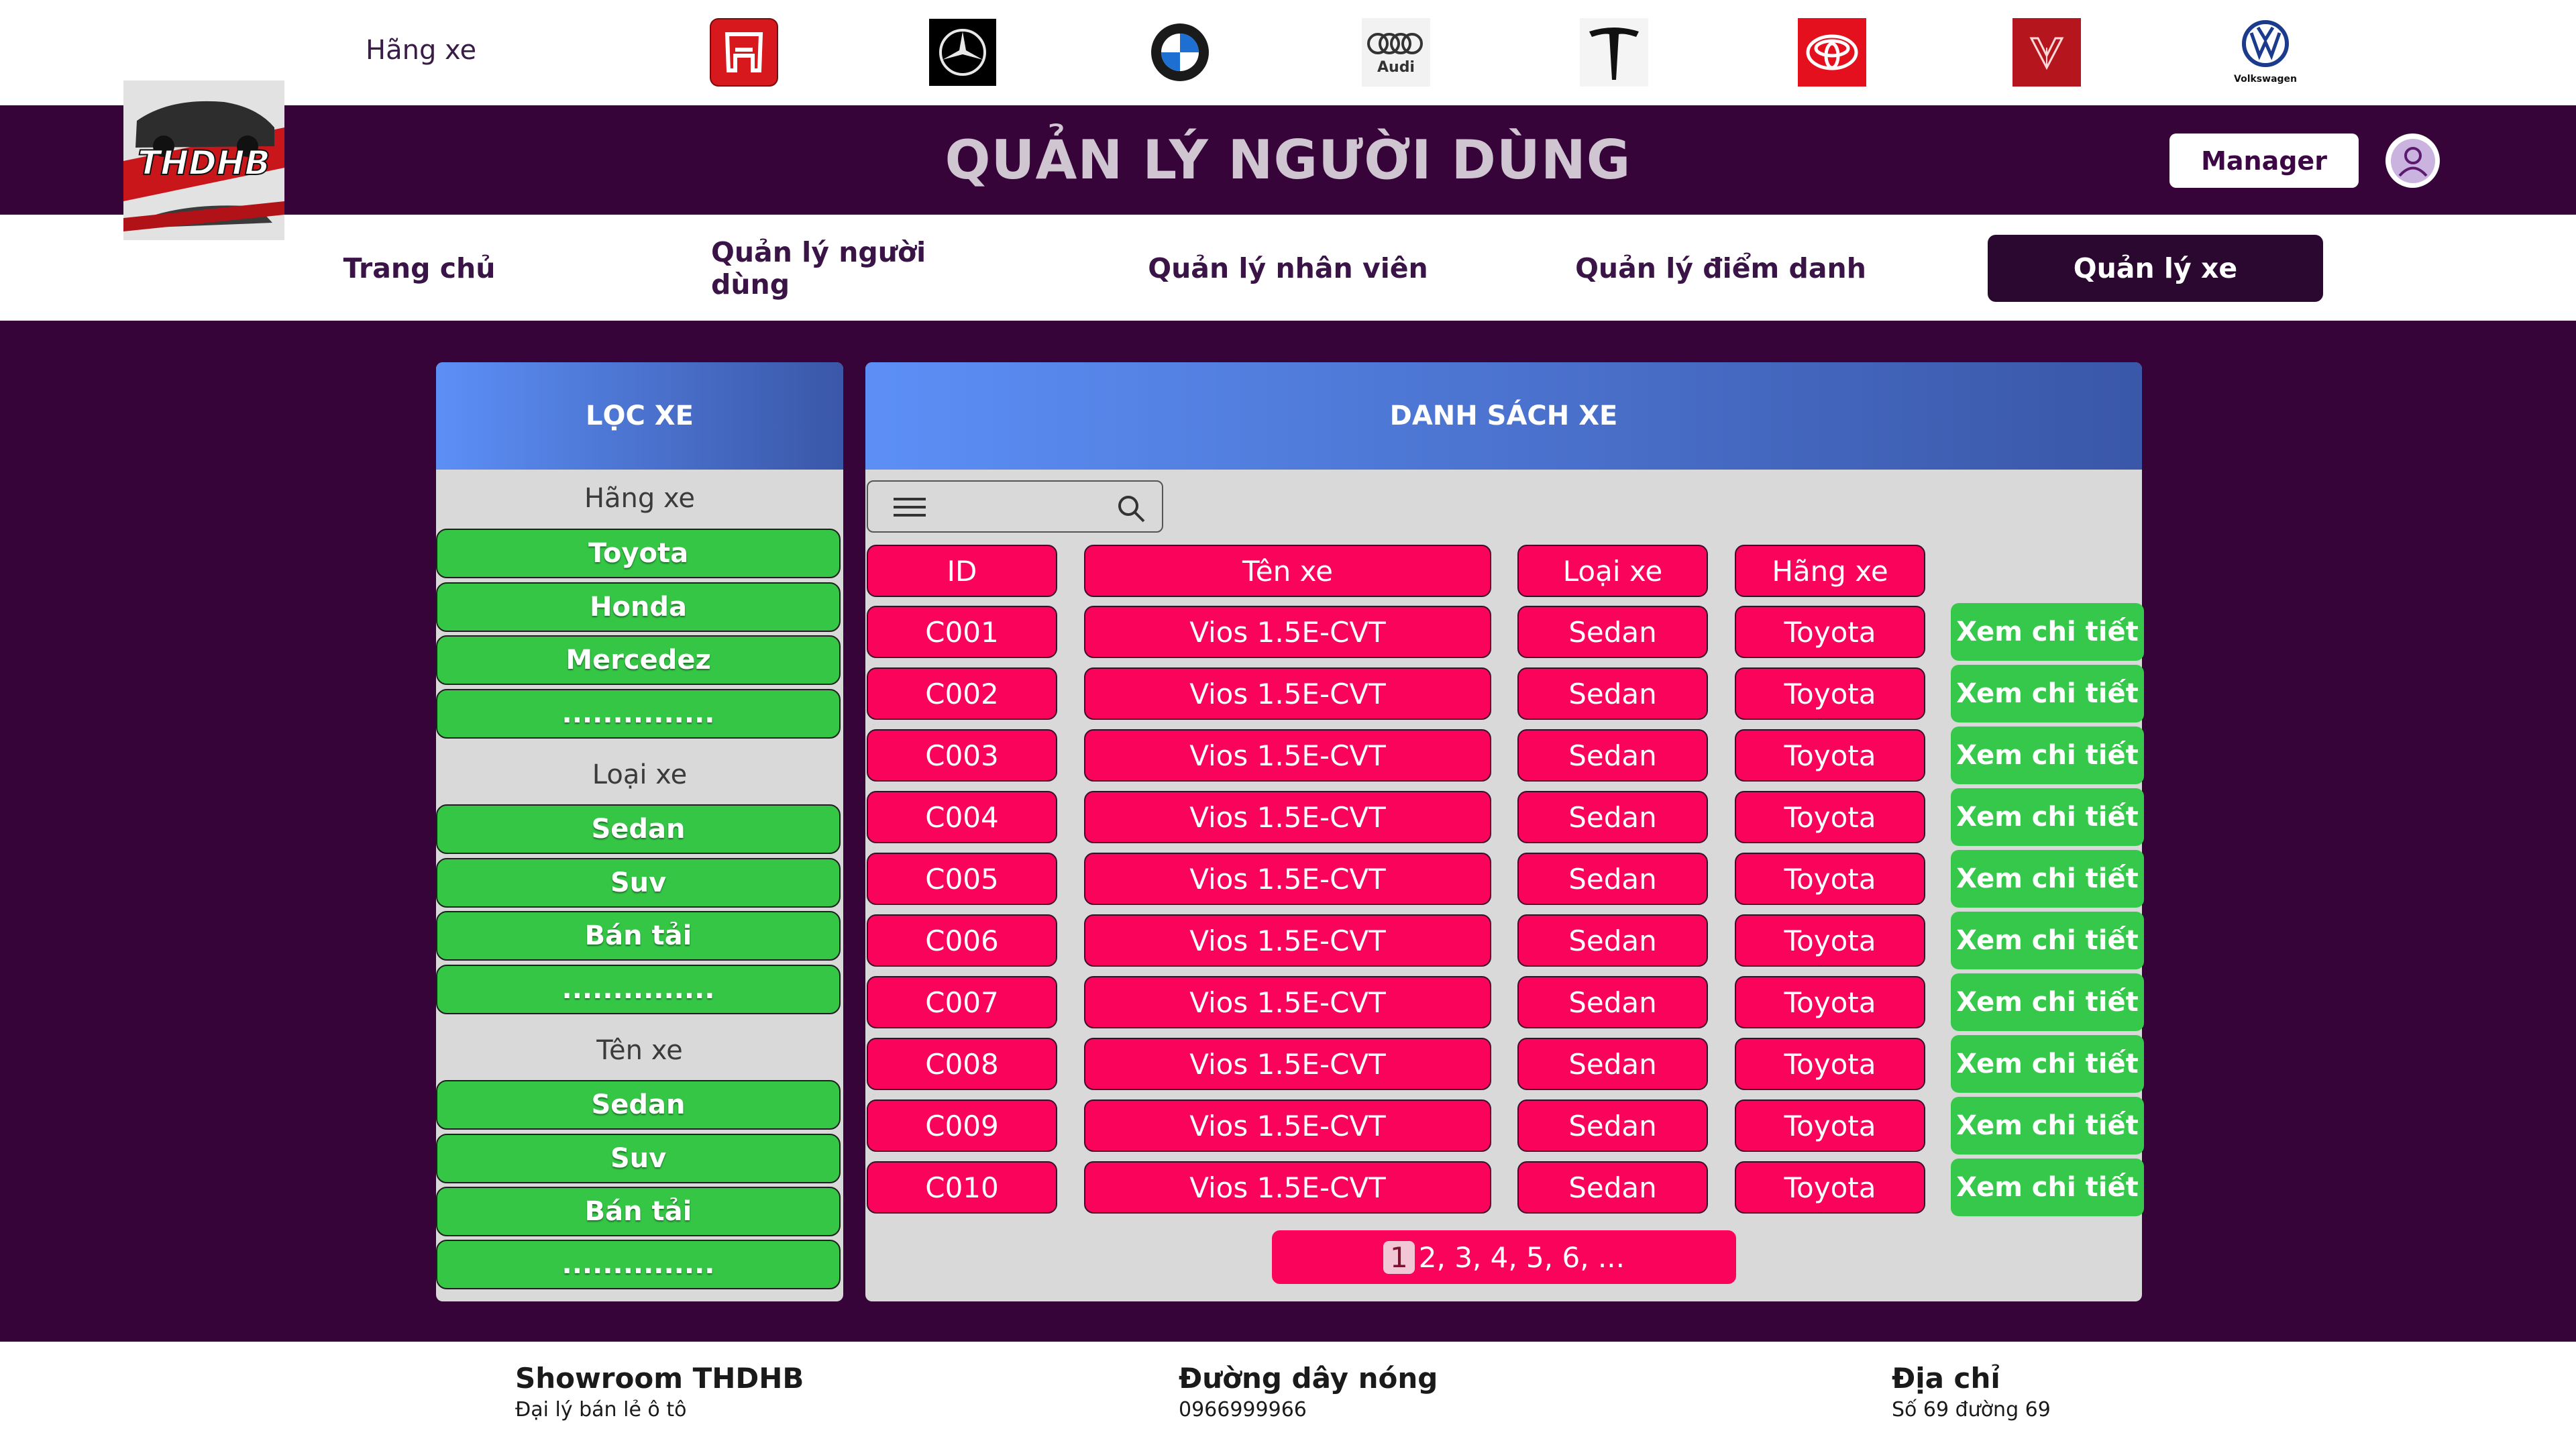  What do you see at coordinates (962, 693) in the screenshot?
I see `cell-id: C002` at bounding box center [962, 693].